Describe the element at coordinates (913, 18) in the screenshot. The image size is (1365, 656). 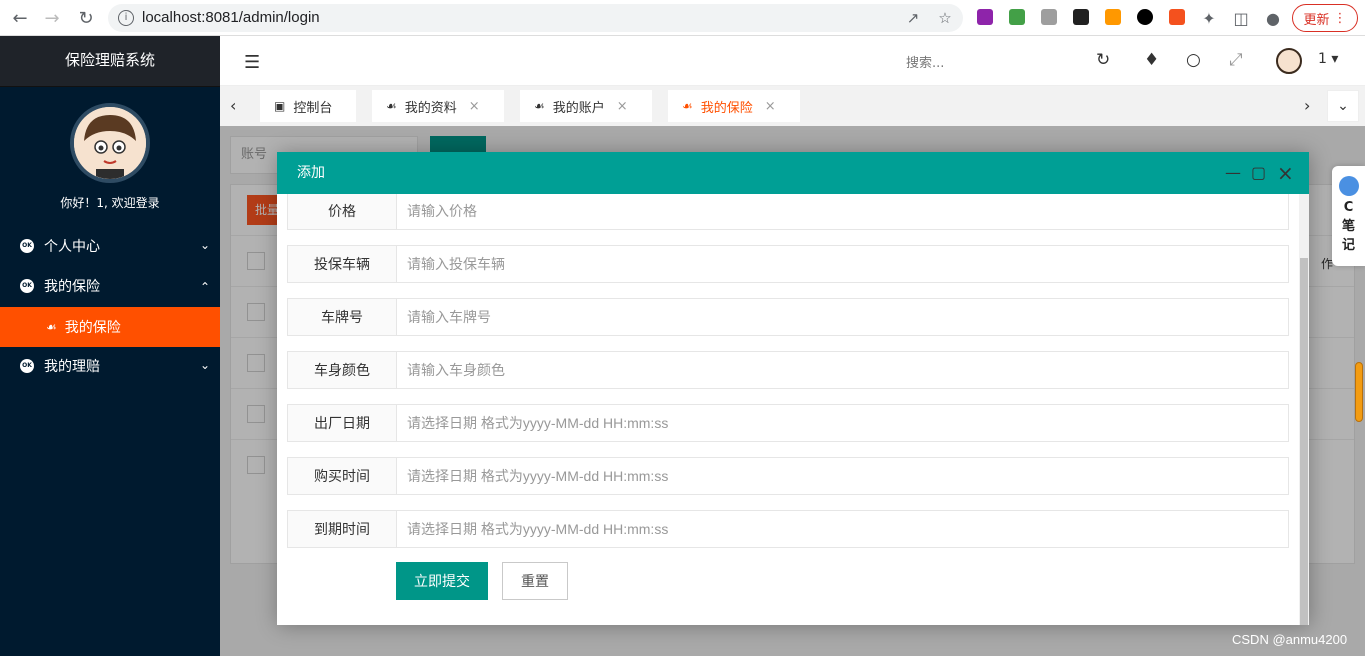
I see `share-icon: ↗` at that location.